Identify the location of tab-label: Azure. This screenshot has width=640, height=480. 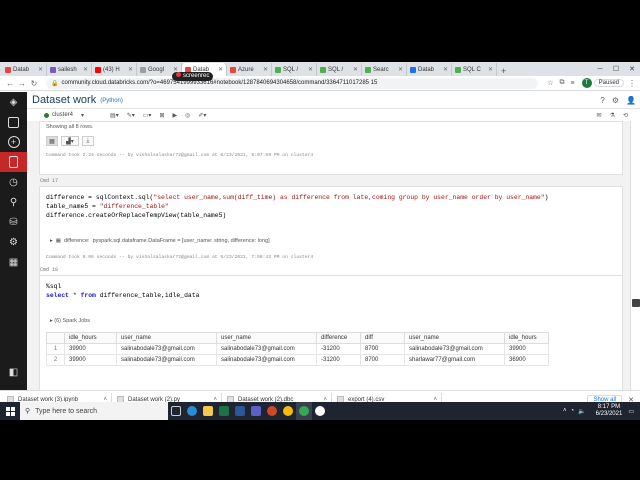
(246, 69).